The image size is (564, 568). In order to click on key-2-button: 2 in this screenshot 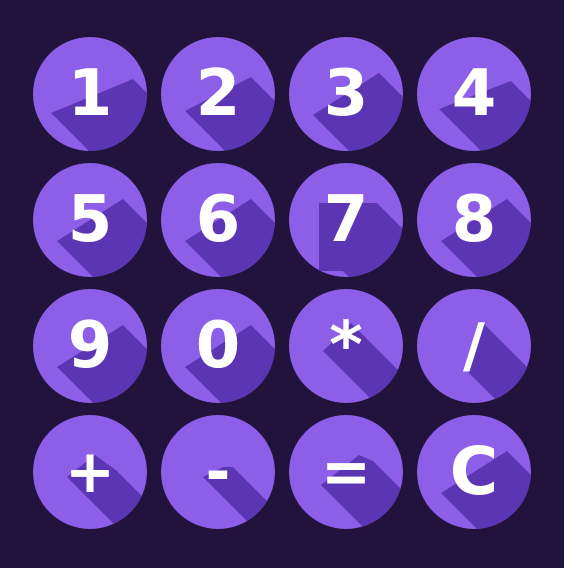, I will do `click(218, 94)`.